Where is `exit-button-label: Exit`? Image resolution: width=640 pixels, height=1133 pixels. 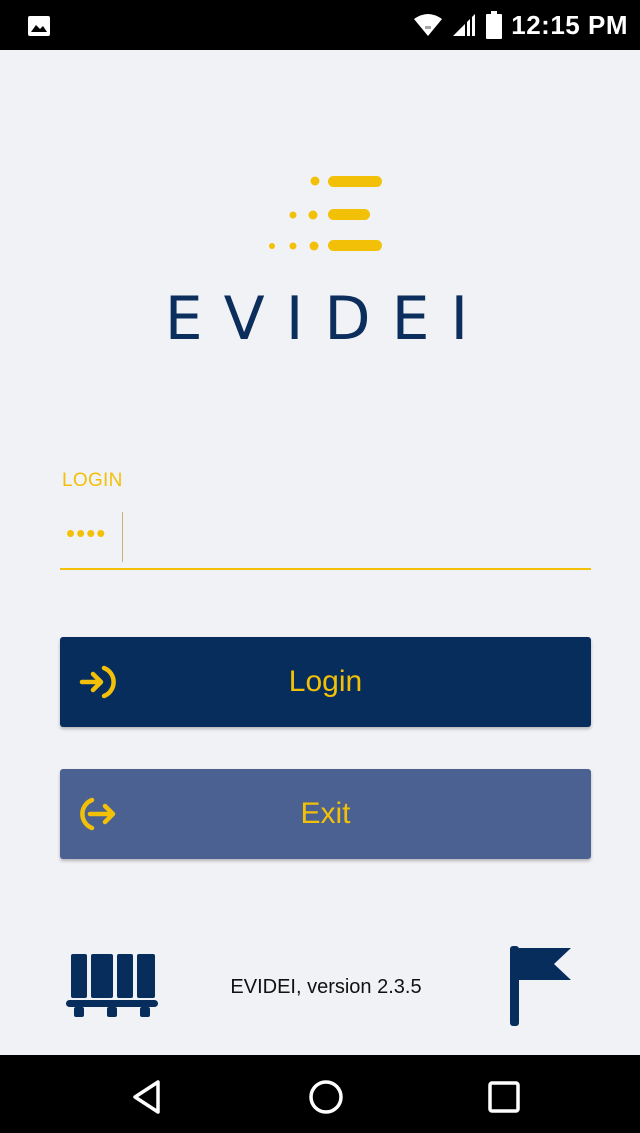 exit-button-label: Exit is located at coordinates (325, 813).